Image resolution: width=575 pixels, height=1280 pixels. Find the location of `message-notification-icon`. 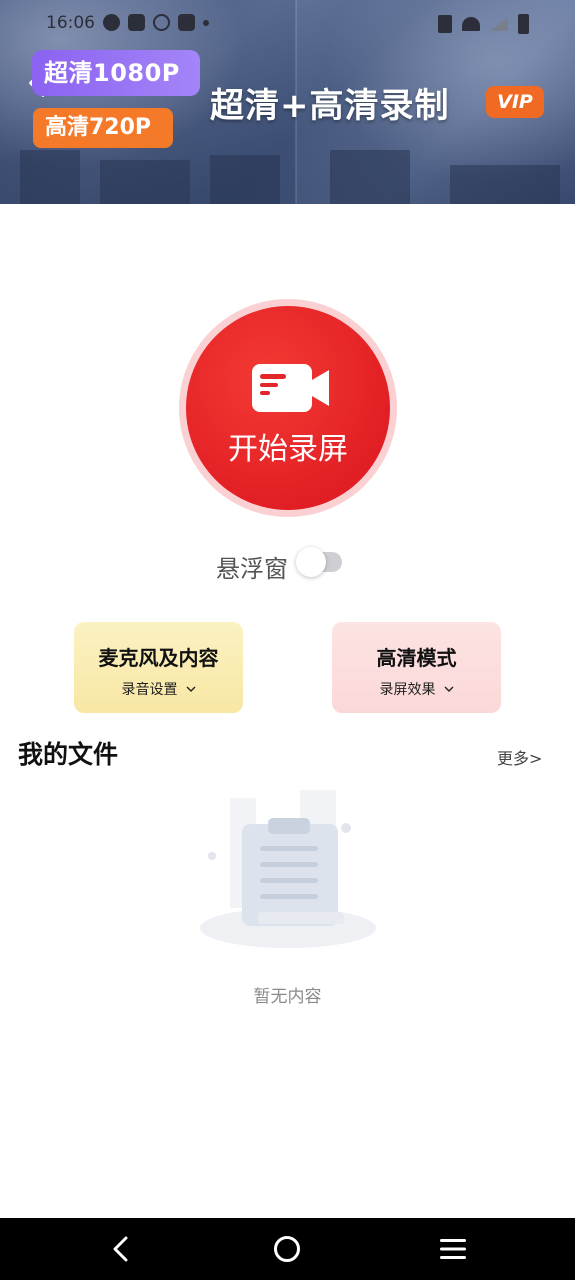

message-notification-icon is located at coordinates (186, 22).